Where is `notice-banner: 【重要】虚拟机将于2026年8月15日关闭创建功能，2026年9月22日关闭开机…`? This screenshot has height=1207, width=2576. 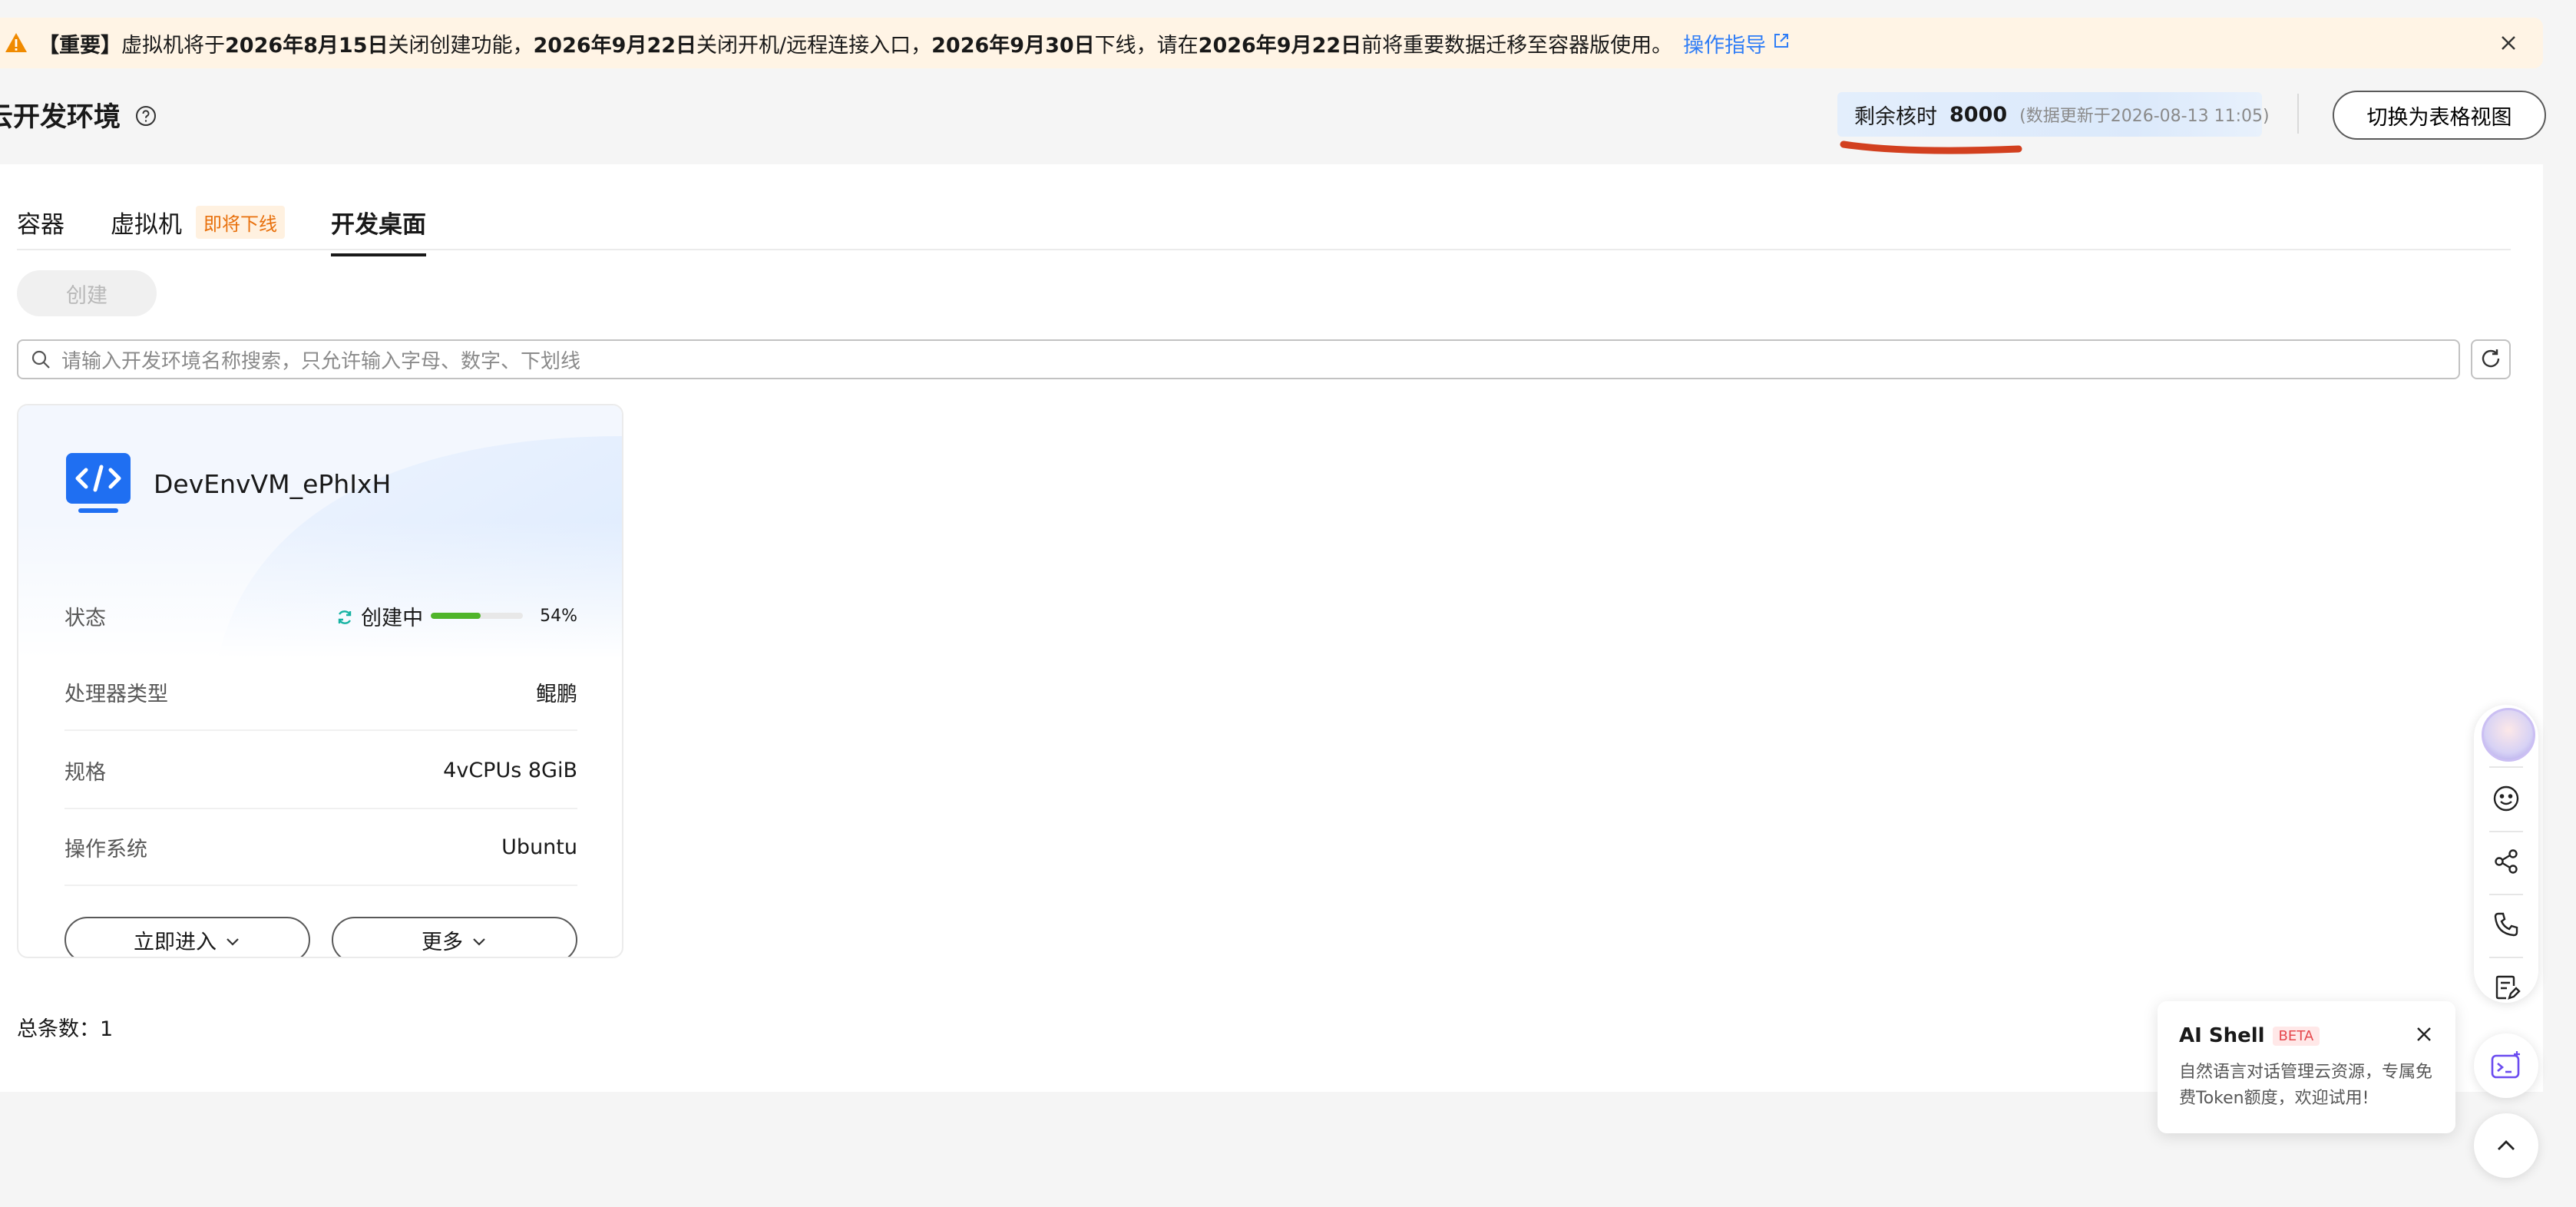 notice-banner: 【重要】虚拟机将于2026年8月15日关闭创建功能，2026年9月22日关闭开机… is located at coordinates (1271, 43).